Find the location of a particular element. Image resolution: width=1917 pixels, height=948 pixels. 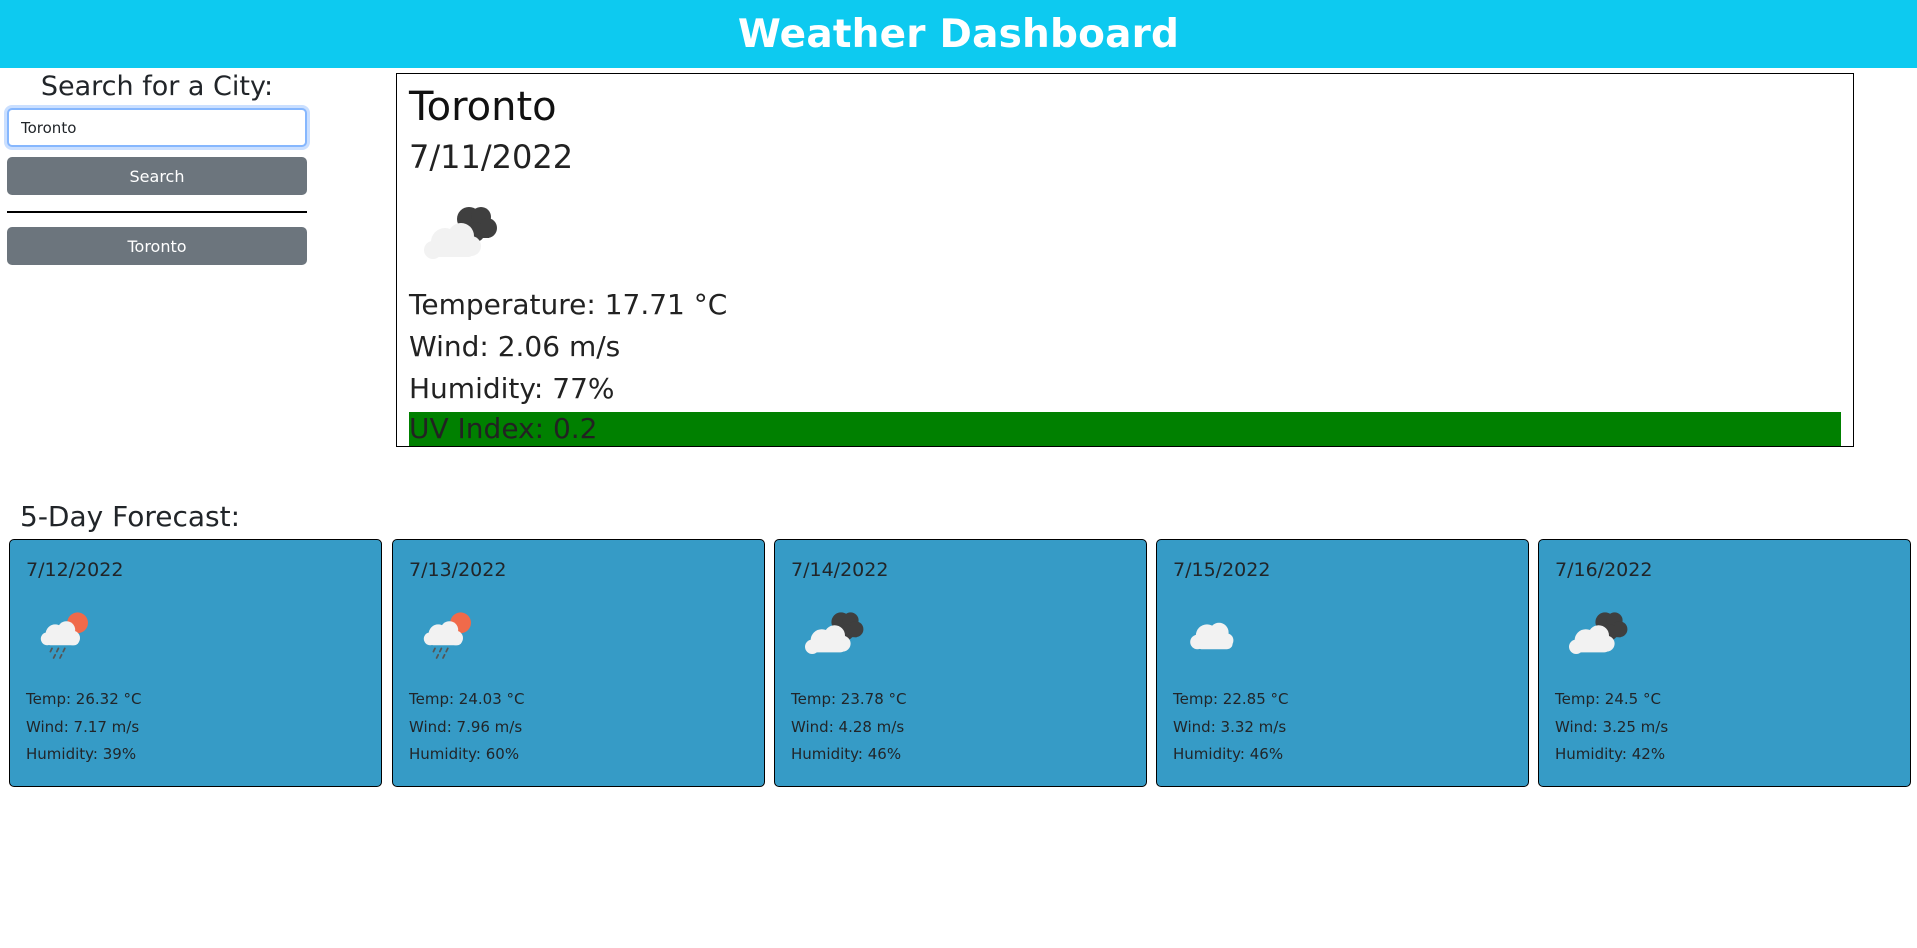

page-title: Weather Dashboard is located at coordinates (958, 34).